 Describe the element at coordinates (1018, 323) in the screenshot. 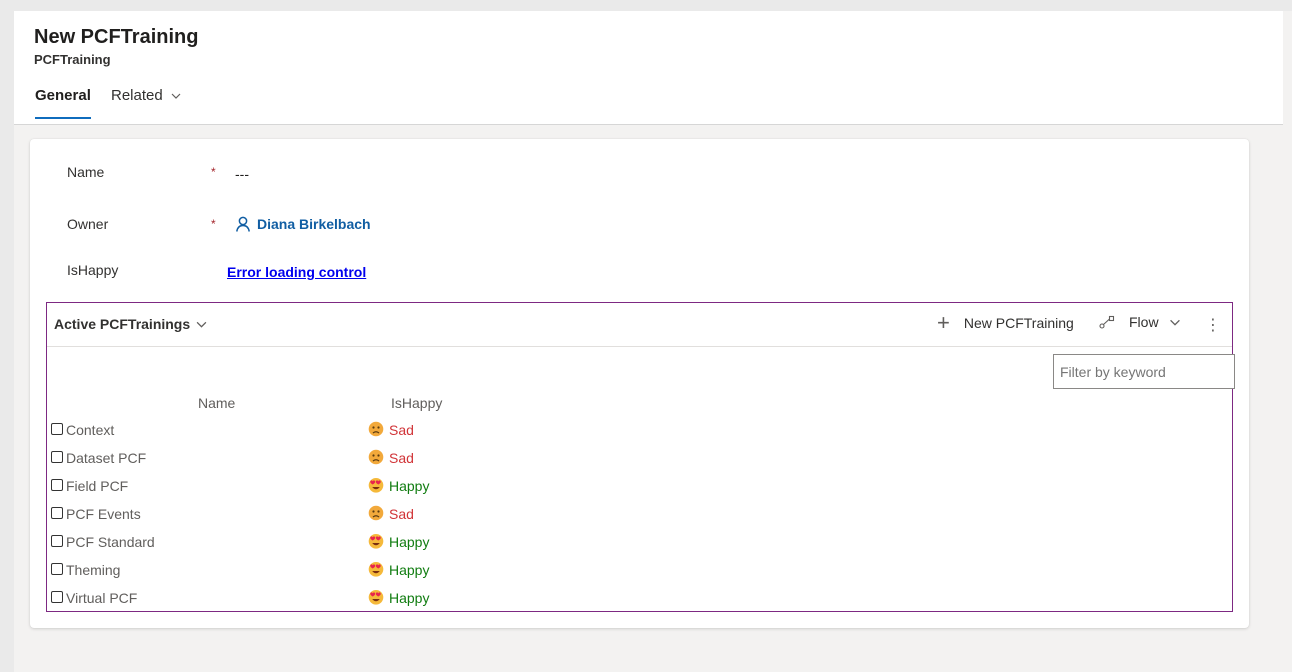

I see `new-record-label: New PCFTraining` at that location.